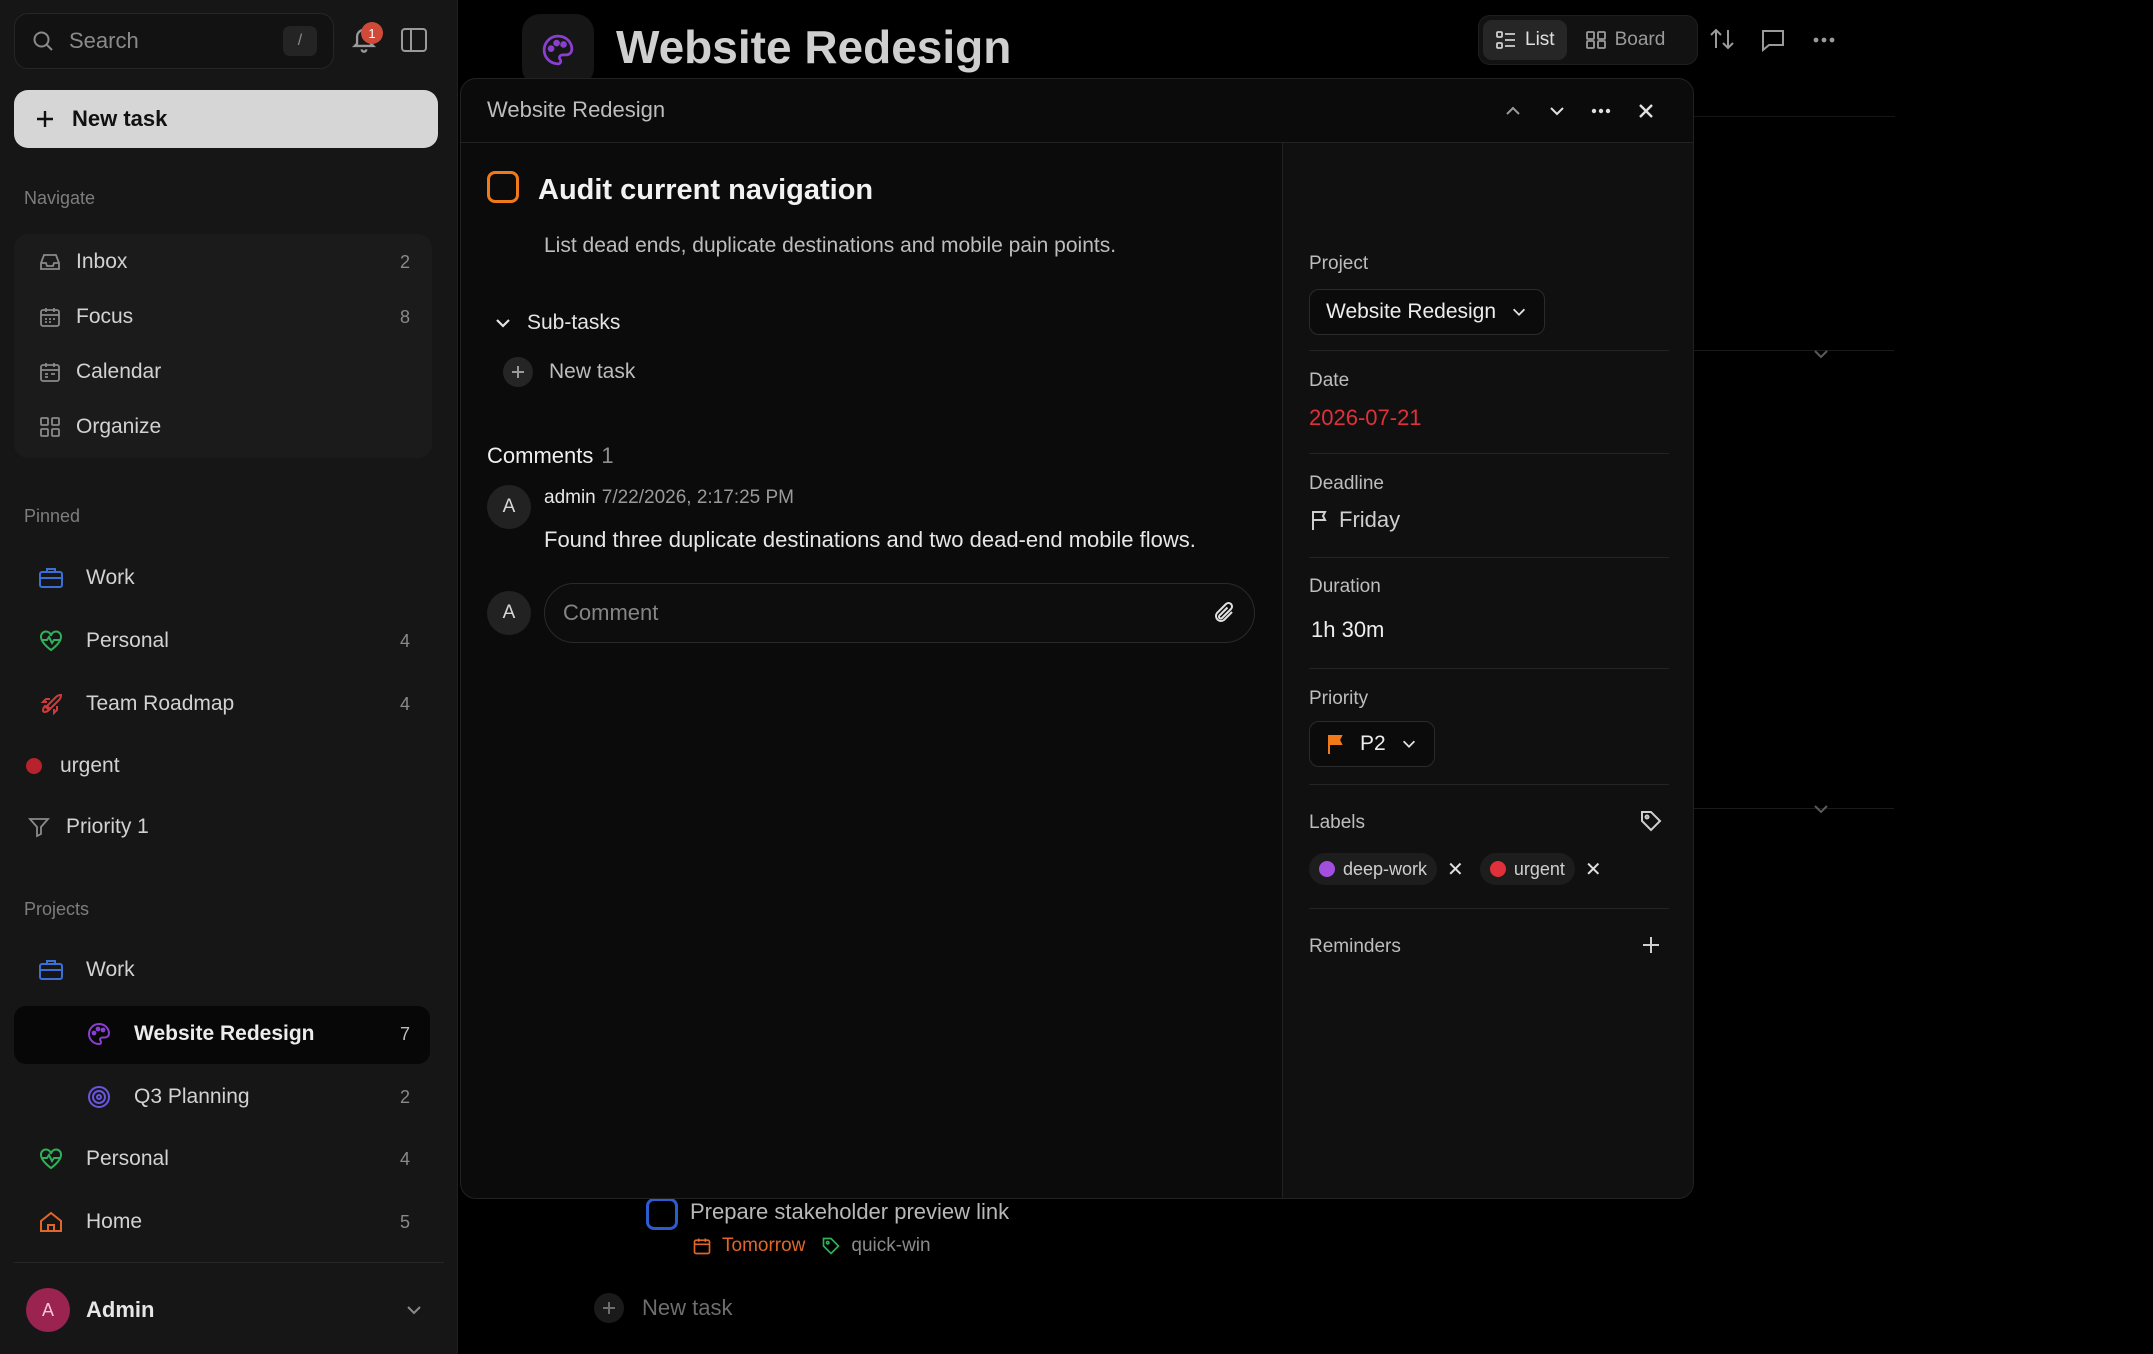  I want to click on add-task-button: New task, so click(663, 1308).